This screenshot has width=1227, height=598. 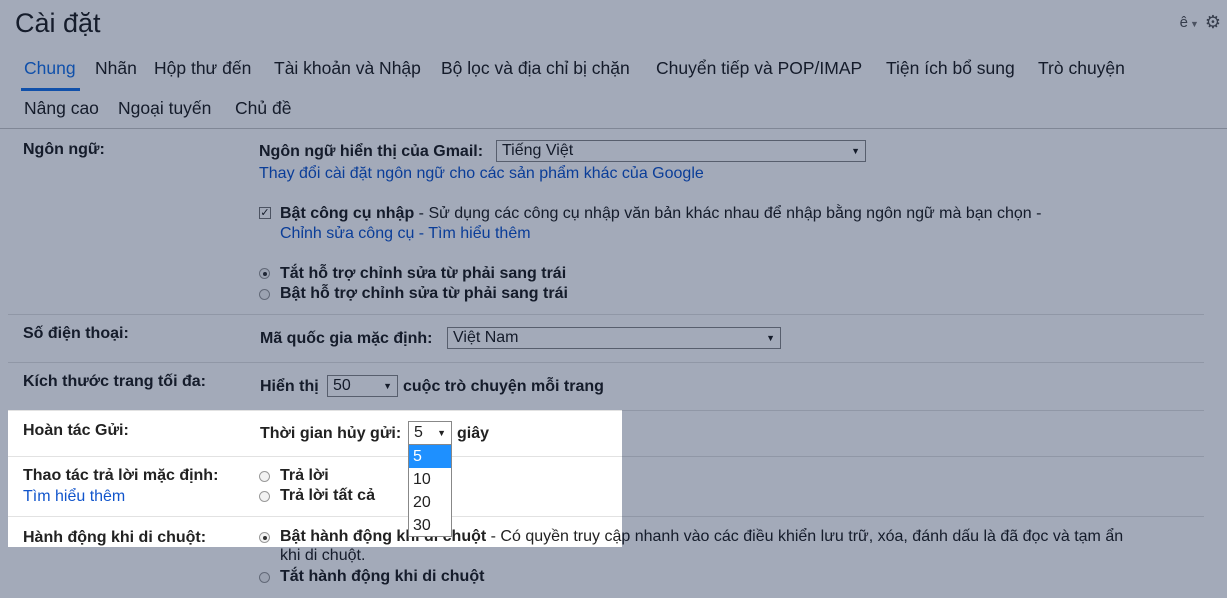 I want to click on hover-enable-label: Bật hành động khi di chuột, so click(x=383, y=536).